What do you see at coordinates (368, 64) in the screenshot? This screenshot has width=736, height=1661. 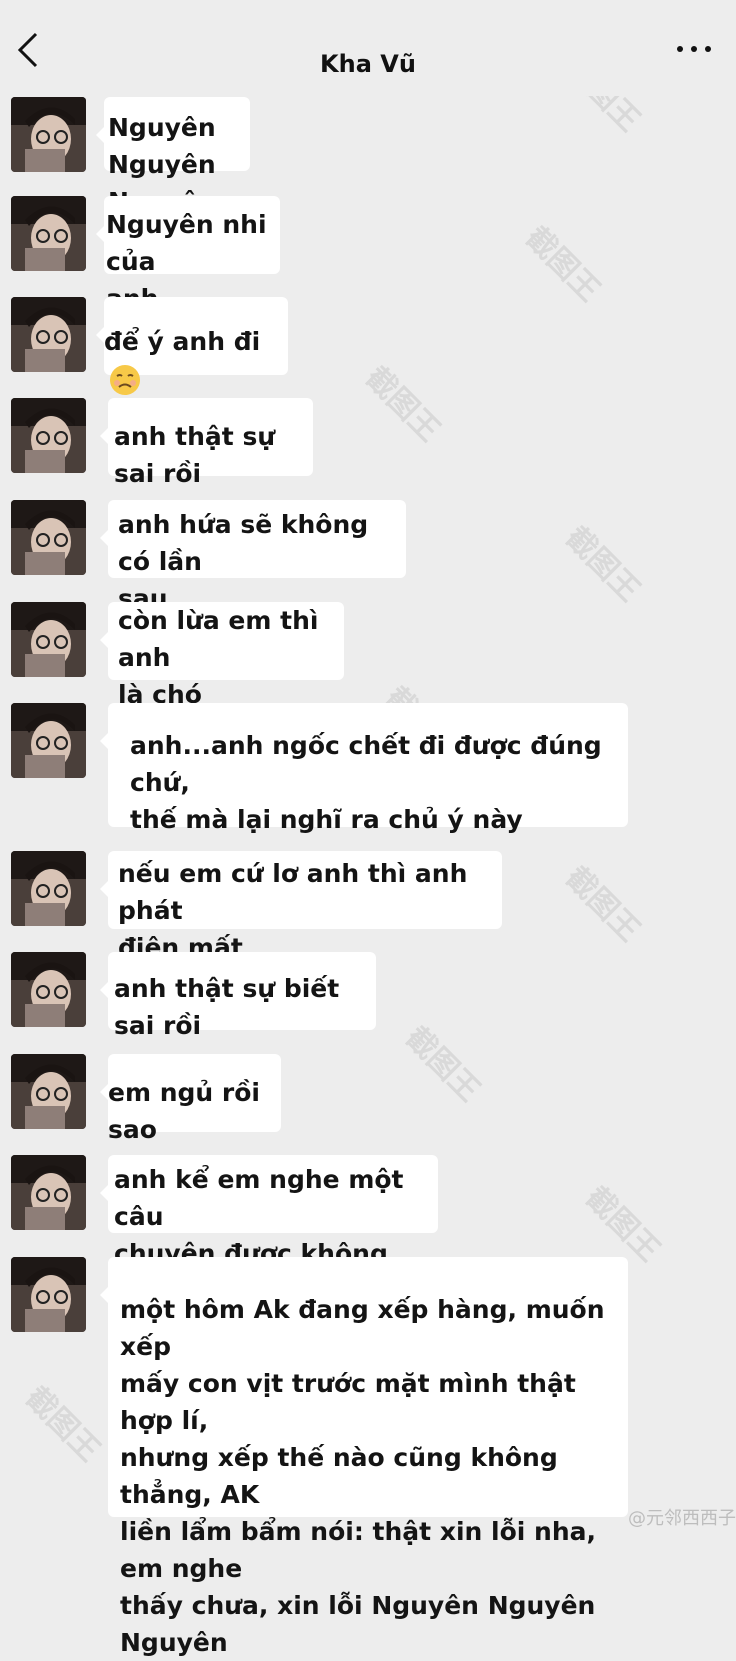 I see `chat-title: Kha Vũ` at bounding box center [368, 64].